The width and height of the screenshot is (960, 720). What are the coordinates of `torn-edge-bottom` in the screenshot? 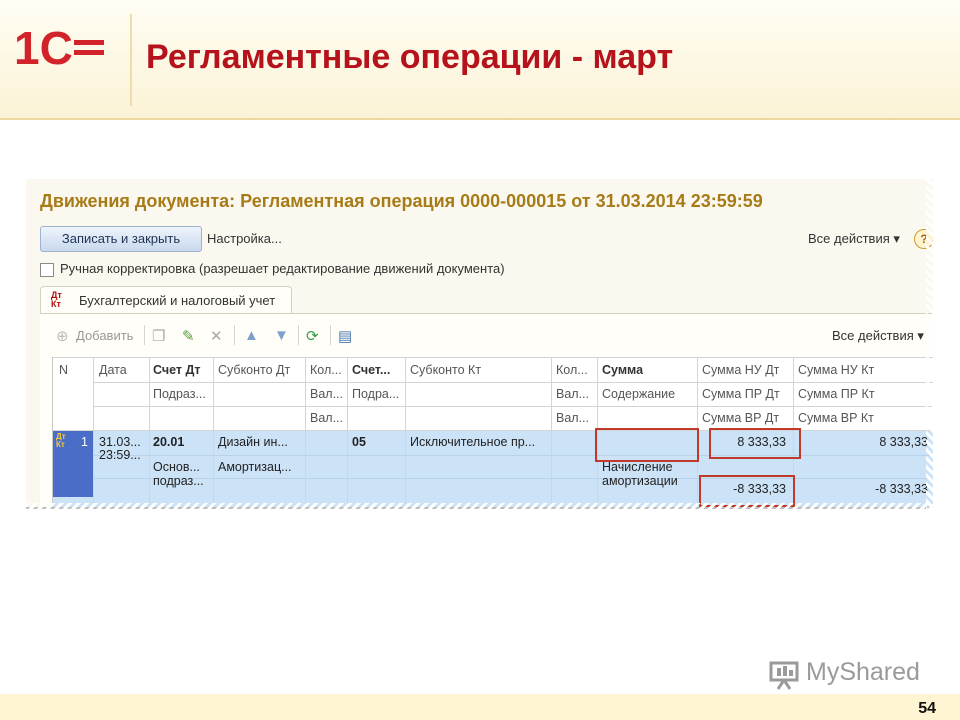 It's located at (483, 508).